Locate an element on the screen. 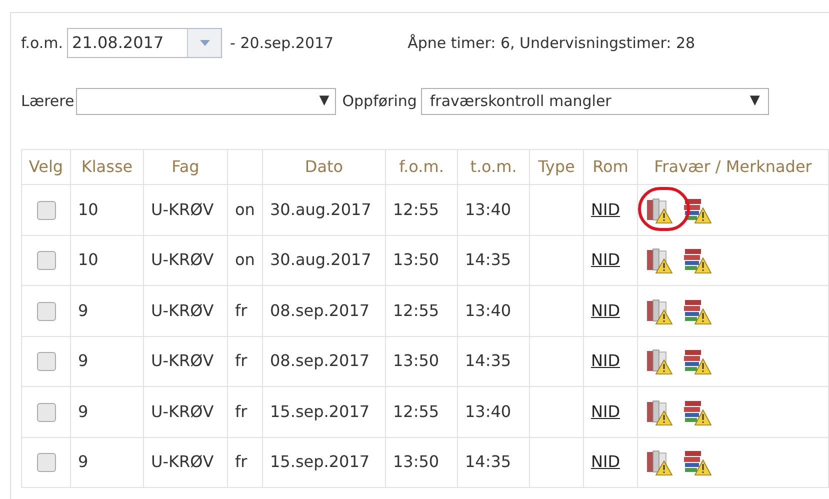 The width and height of the screenshot is (829, 499). status-select: fraværskontroll mangler ▼ is located at coordinates (594, 101).